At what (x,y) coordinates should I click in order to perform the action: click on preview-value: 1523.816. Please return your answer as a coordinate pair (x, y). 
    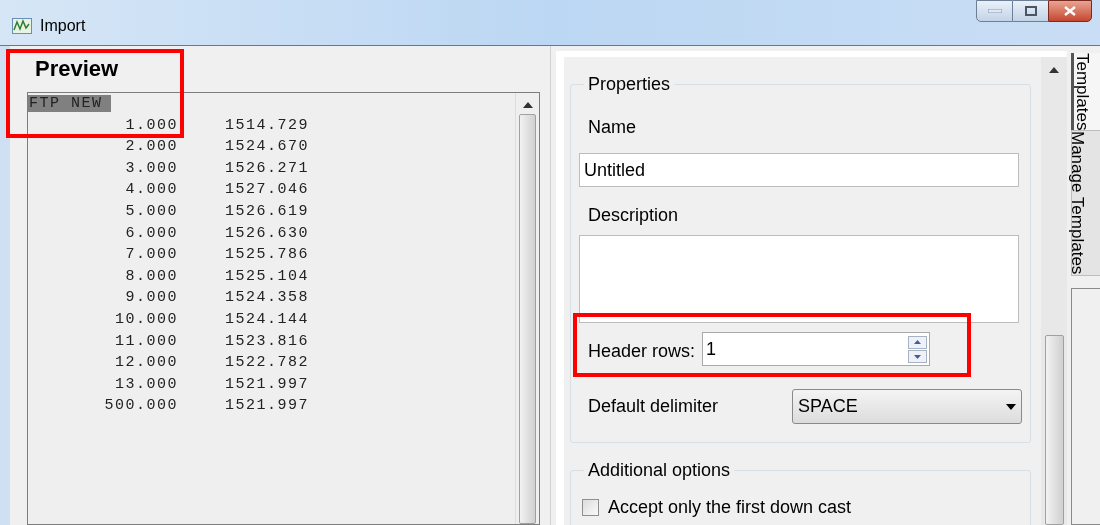
    Looking at the image, I should click on (267, 341).